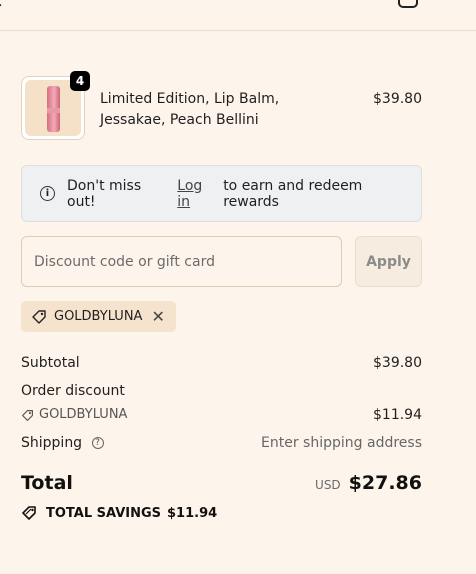 The image size is (476, 574). I want to click on savings-label: TOTAL SAVINGS, so click(104, 513).